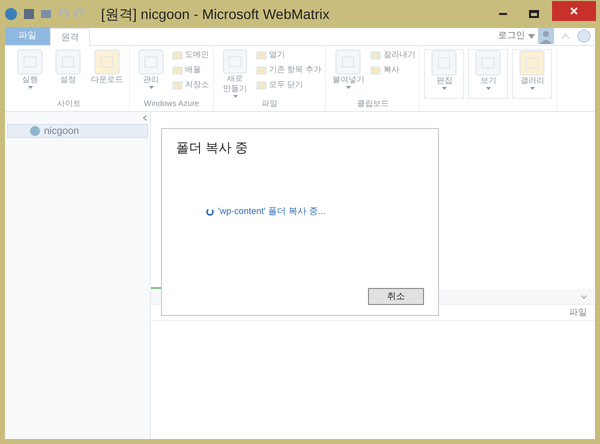 Image resolution: width=600 pixels, height=444 pixels. Describe the element at coordinates (578, 312) in the screenshot. I see `column-header: 파일` at that location.